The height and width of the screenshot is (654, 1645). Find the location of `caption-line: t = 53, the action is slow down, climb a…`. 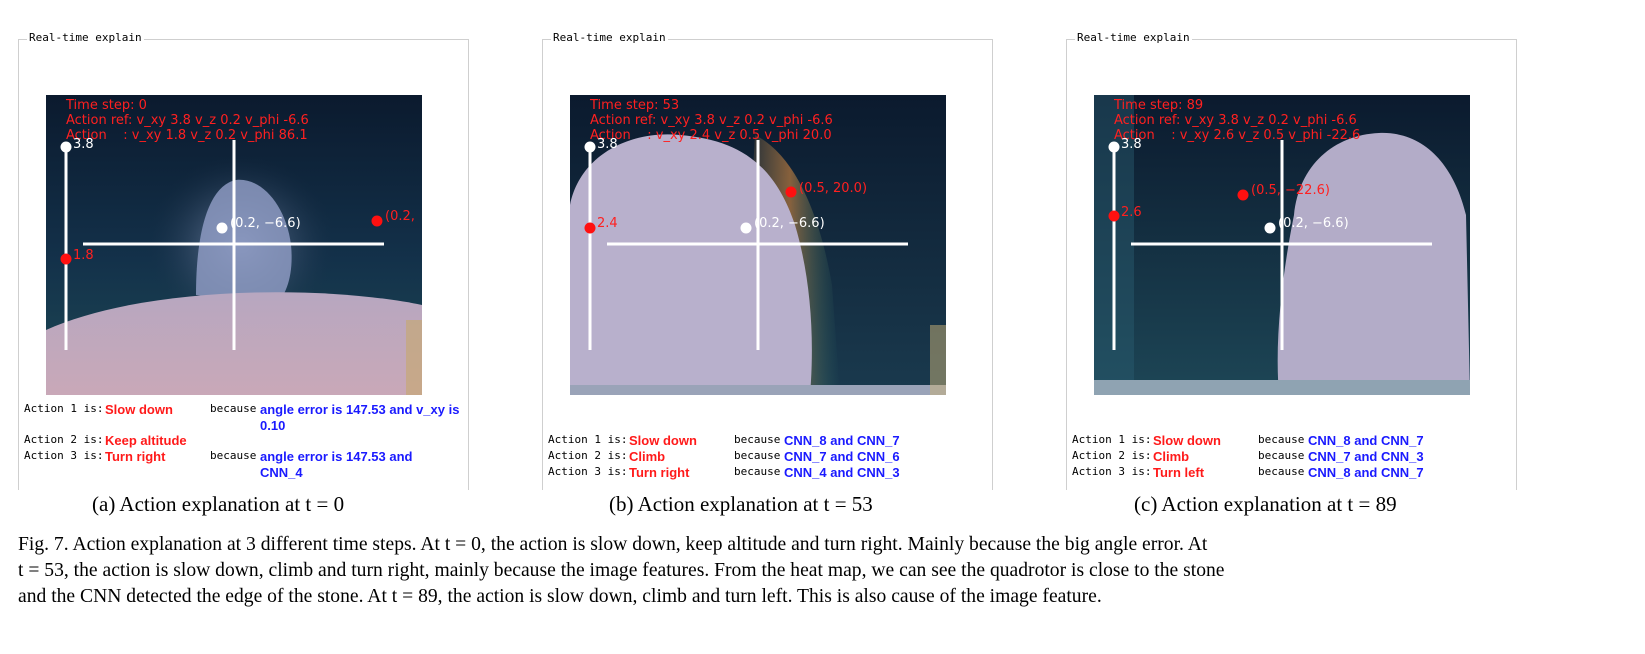

caption-line: t = 53, the action is slow down, climb a… is located at coordinates (621, 570).